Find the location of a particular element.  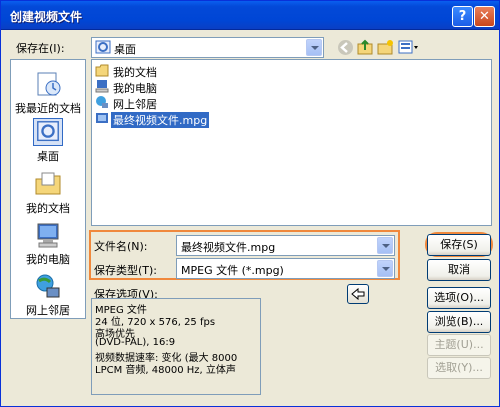

option-line: LPCM 音频, 48000 Hz, 立体声 is located at coordinates (165, 370).